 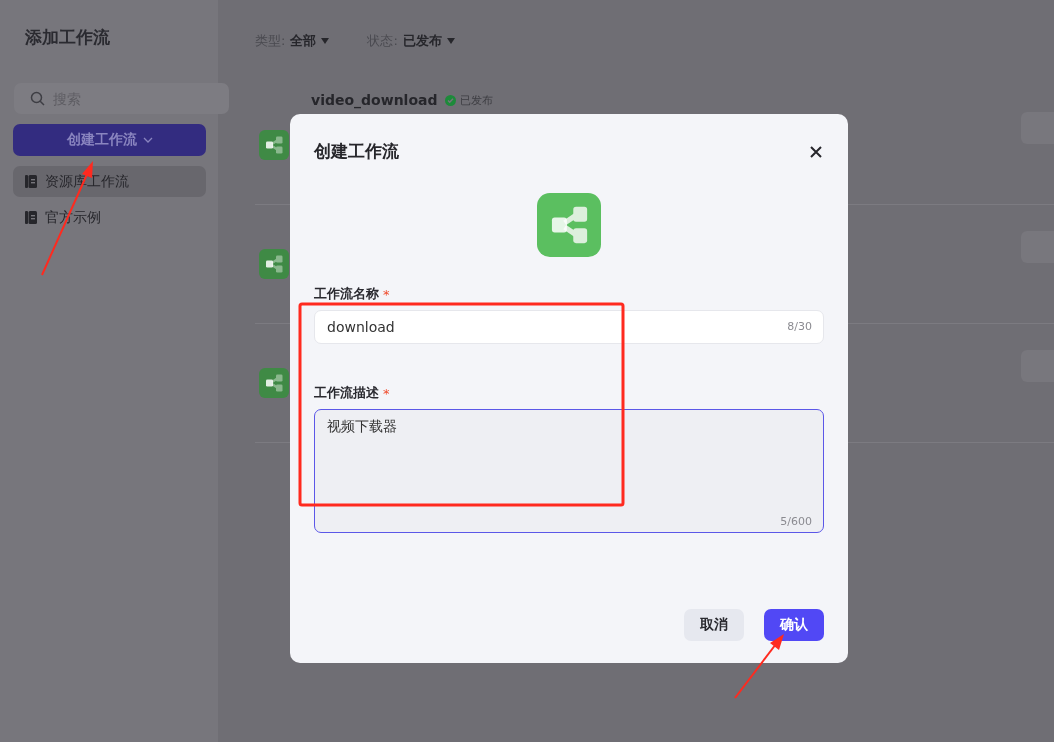 I want to click on annotation-arrow, so click(x=759, y=666).